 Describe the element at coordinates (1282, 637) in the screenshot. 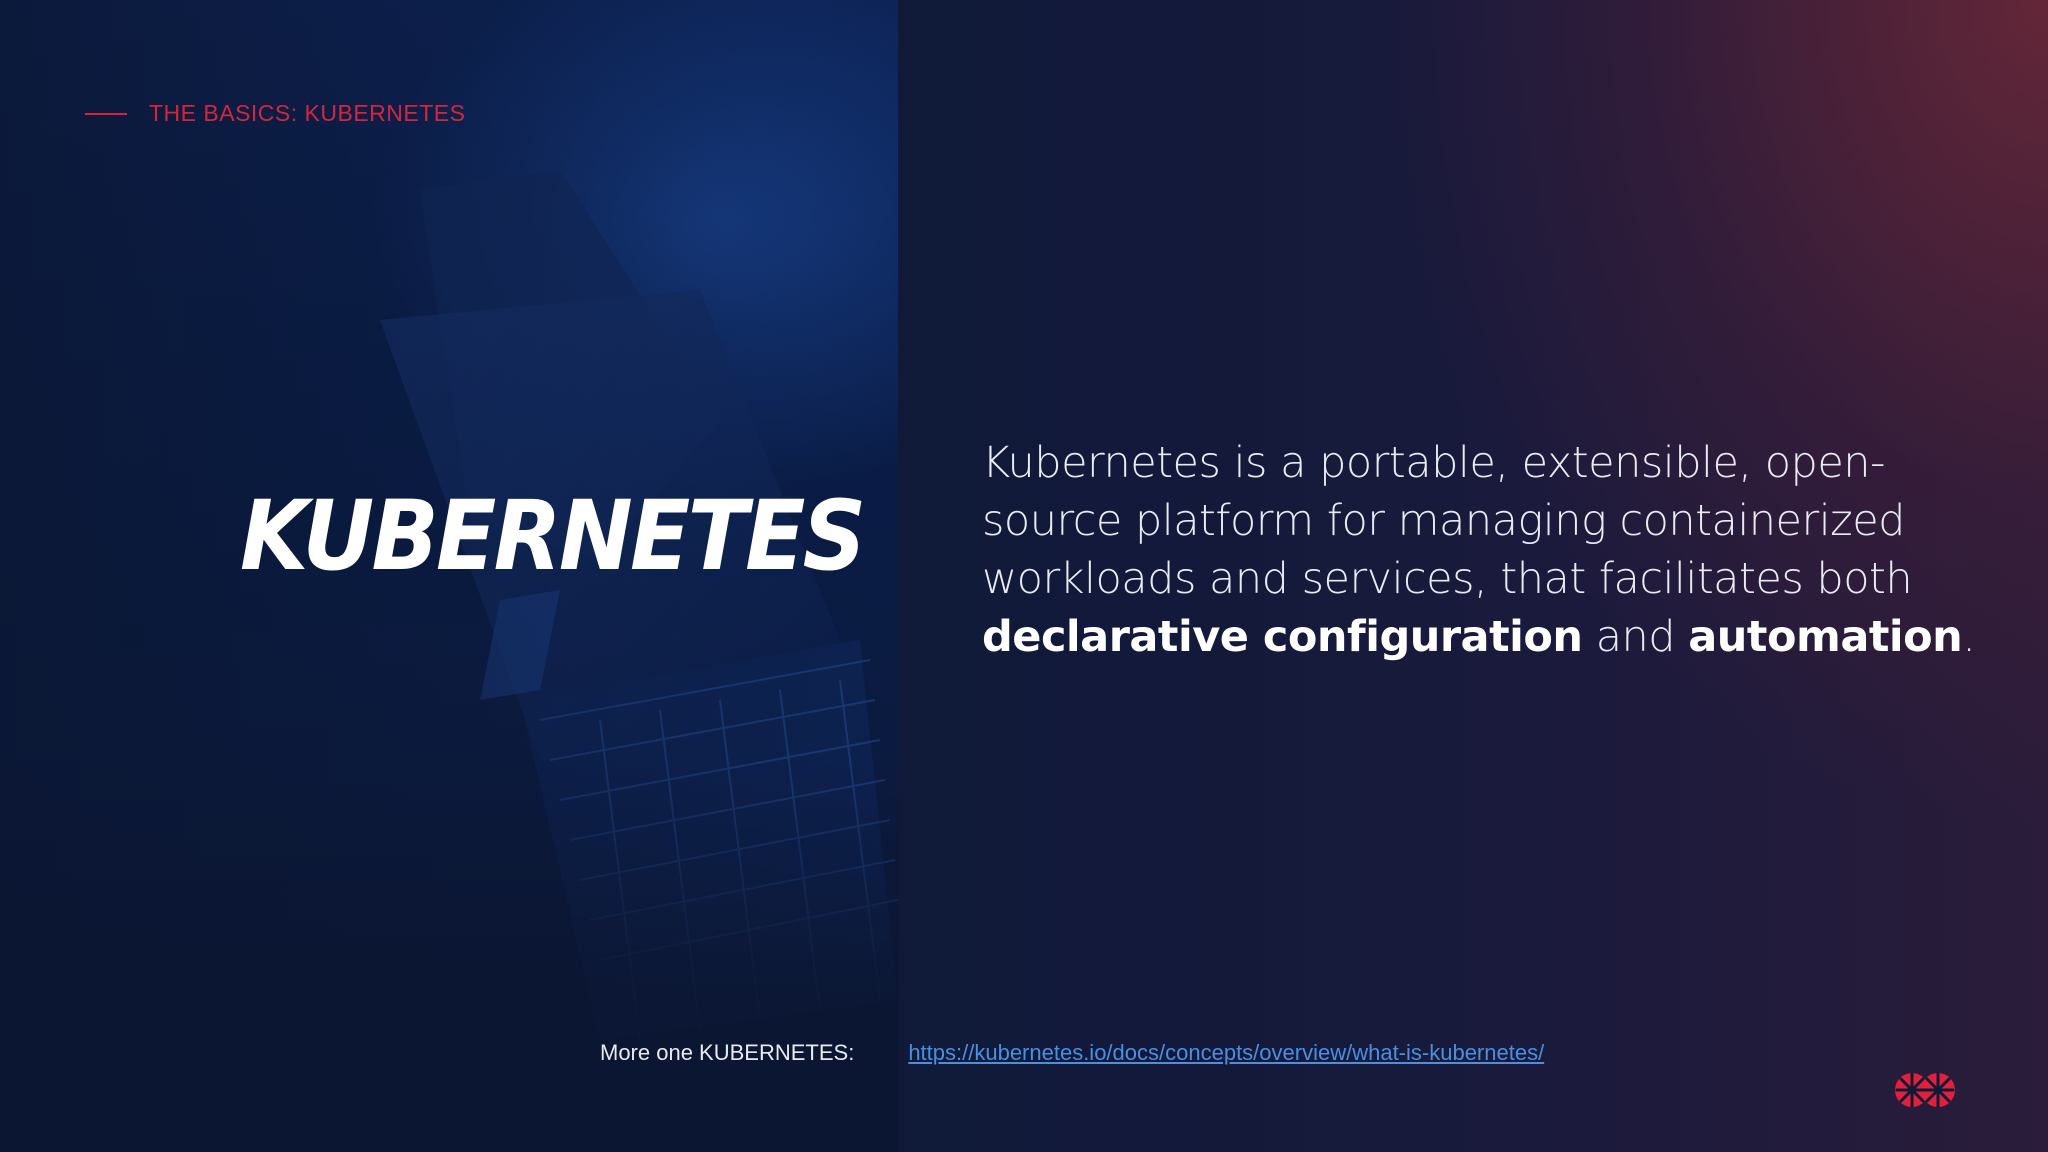

I see `description-bold-1: declarative configuration` at that location.